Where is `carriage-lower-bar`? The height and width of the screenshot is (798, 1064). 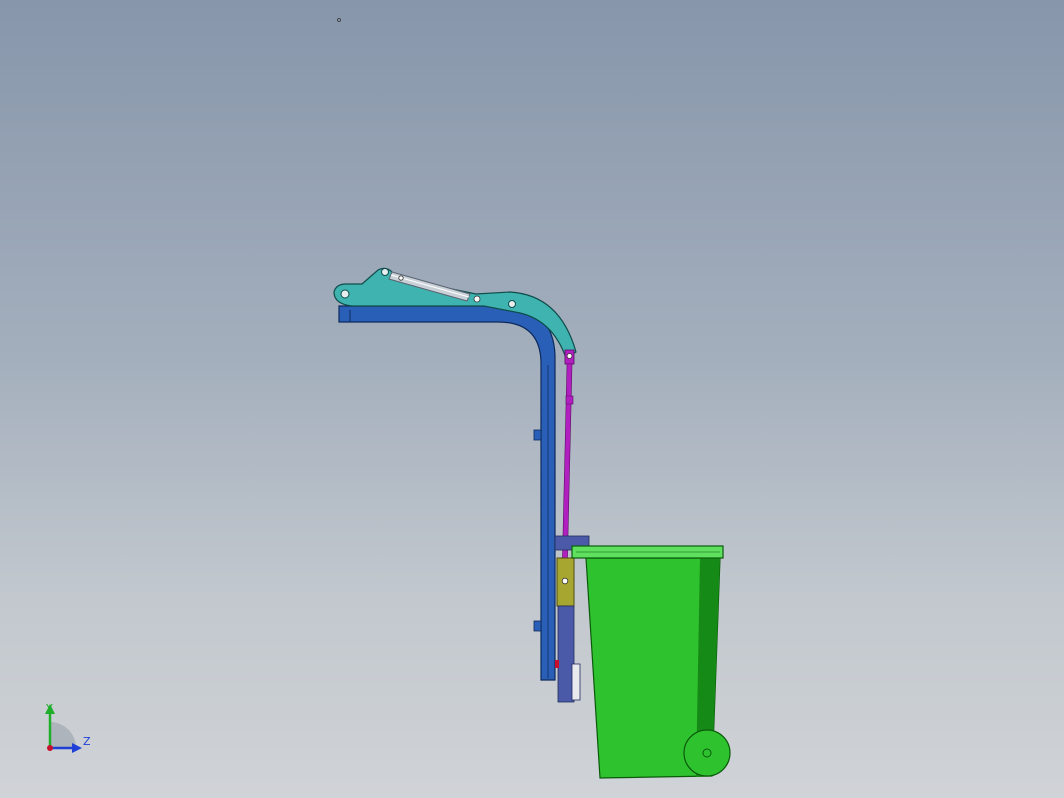 carriage-lower-bar is located at coordinates (566, 654).